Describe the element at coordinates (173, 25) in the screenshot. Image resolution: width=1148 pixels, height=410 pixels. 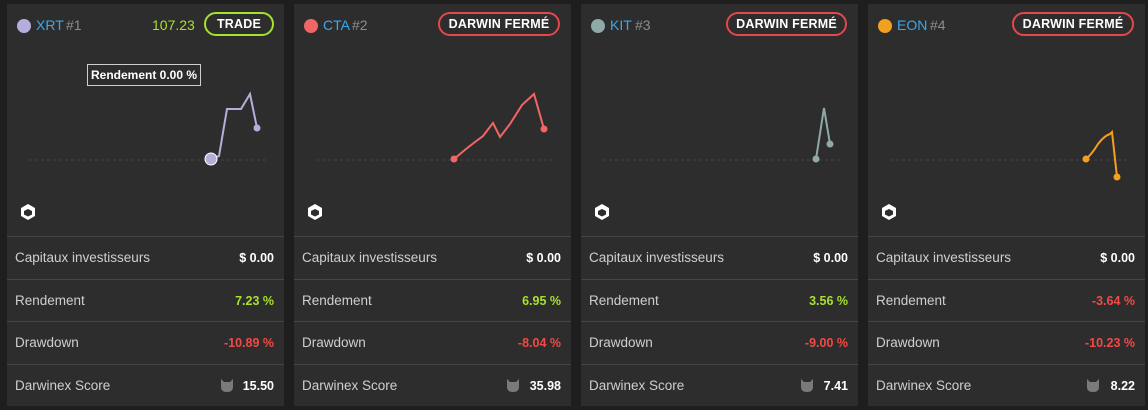
I see `darwin-price: 107.23` at that location.